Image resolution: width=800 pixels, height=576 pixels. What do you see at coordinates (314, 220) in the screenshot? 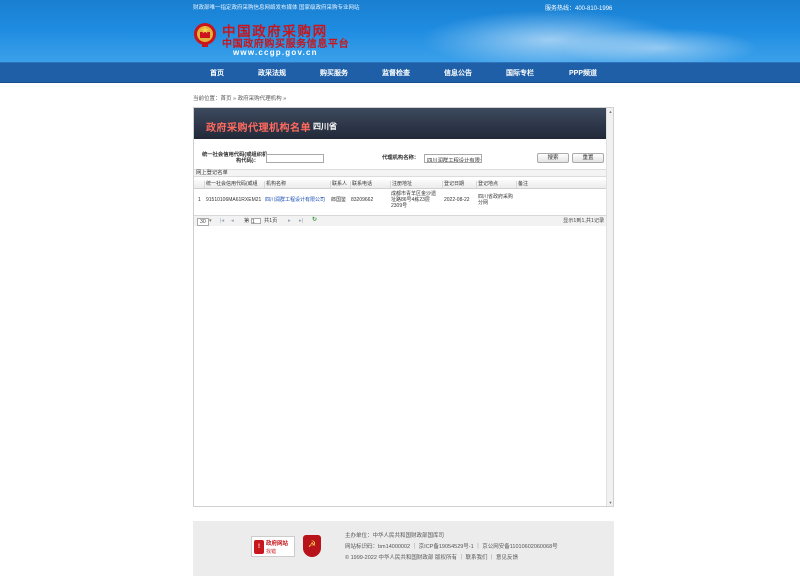
I see `refresh-icon: ↻` at bounding box center [314, 220].